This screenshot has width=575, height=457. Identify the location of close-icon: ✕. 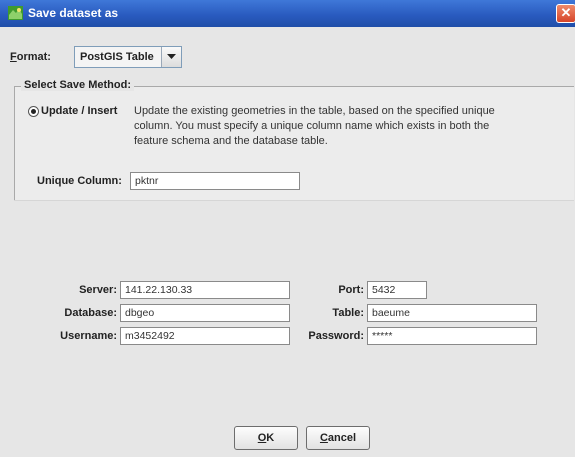
(565, 13).